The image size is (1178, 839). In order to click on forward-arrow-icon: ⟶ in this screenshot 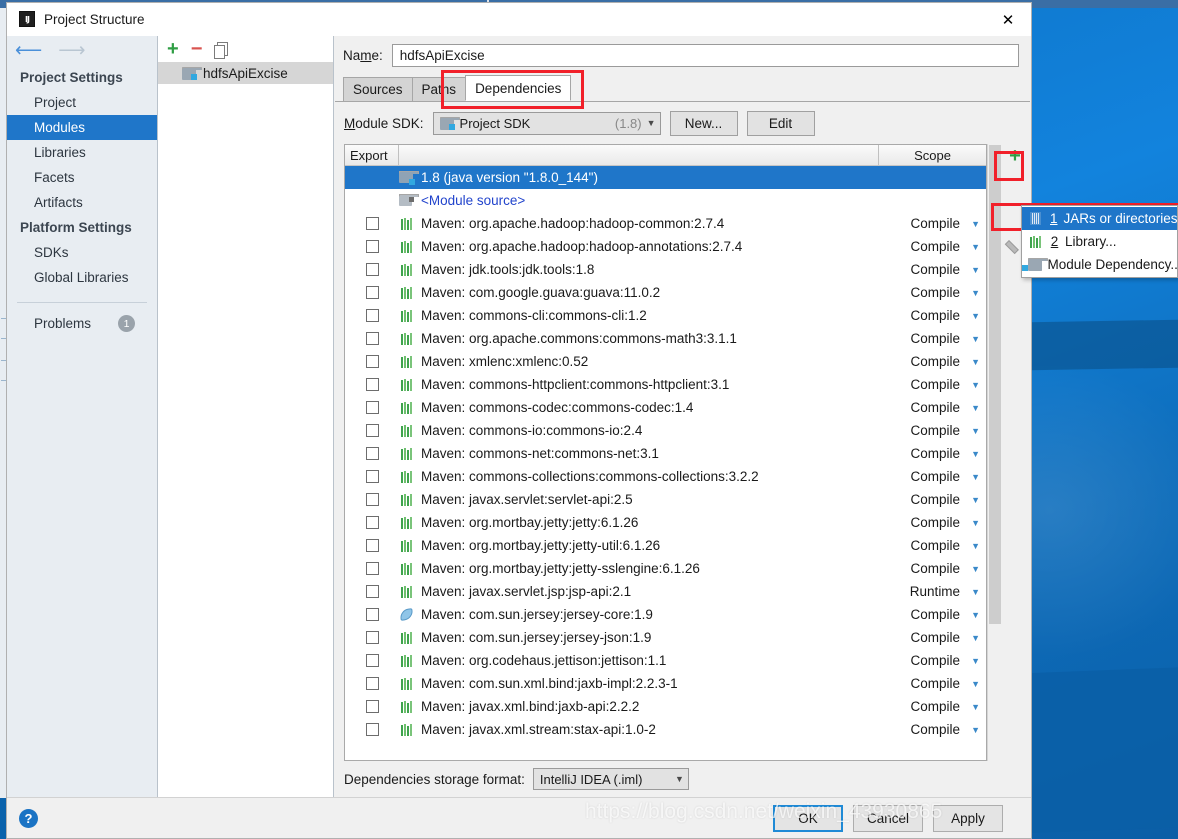, I will do `click(71, 50)`.